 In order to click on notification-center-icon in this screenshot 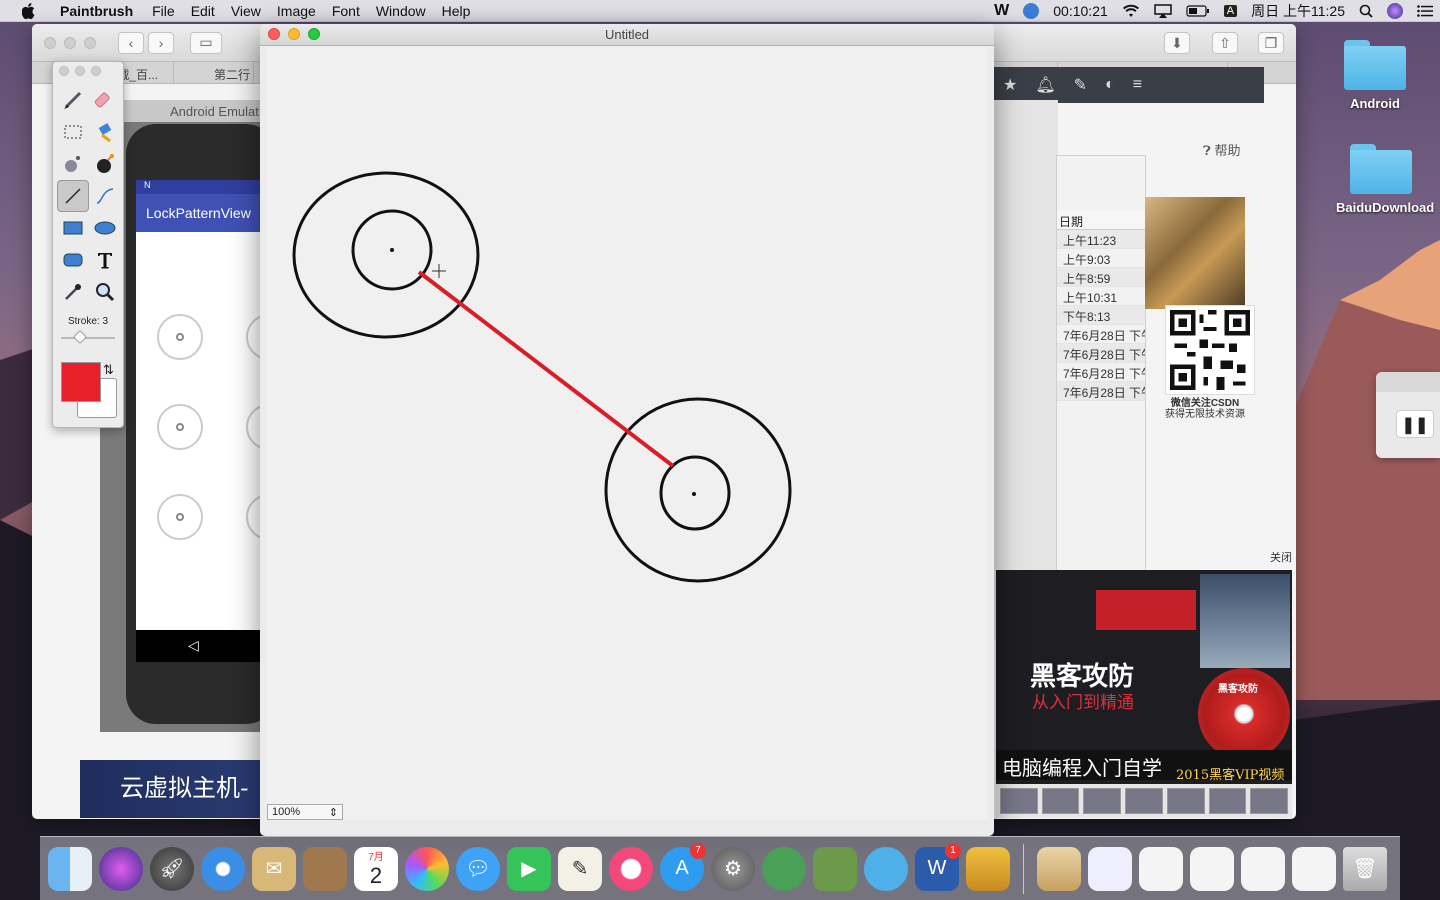, I will do `click(1425, 11)`.